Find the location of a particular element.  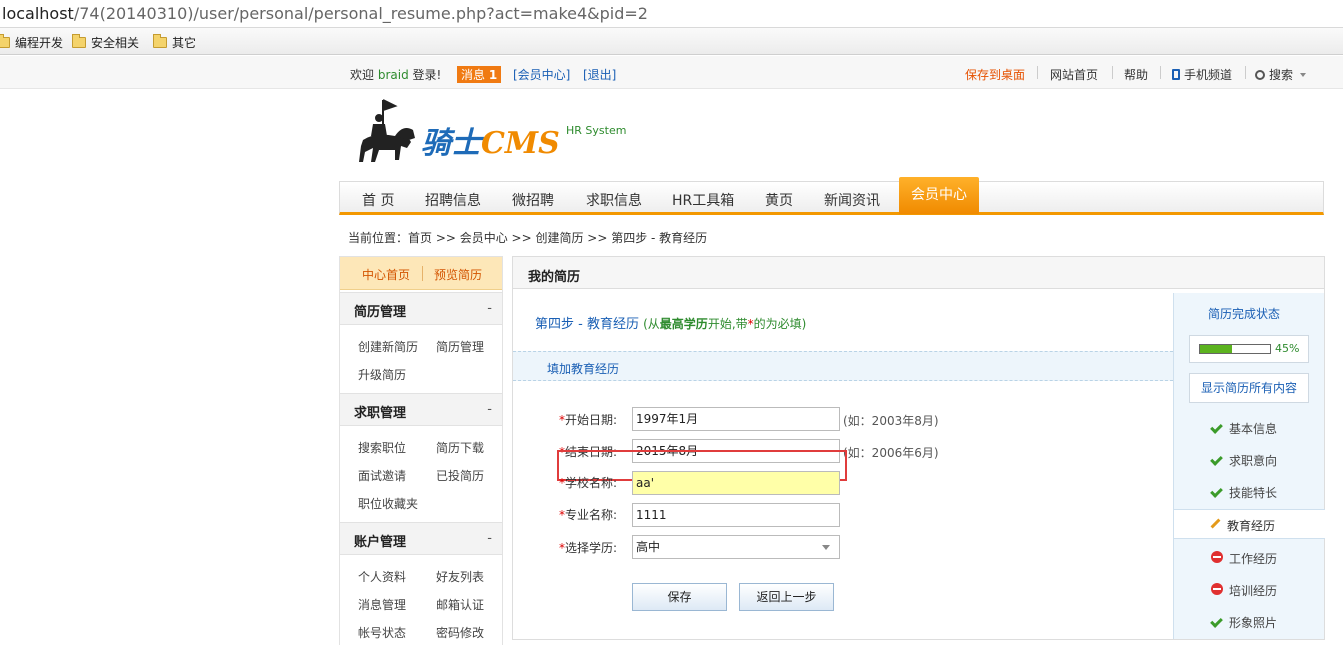

sidebar-item: 创建新简历 is located at coordinates (388, 346).